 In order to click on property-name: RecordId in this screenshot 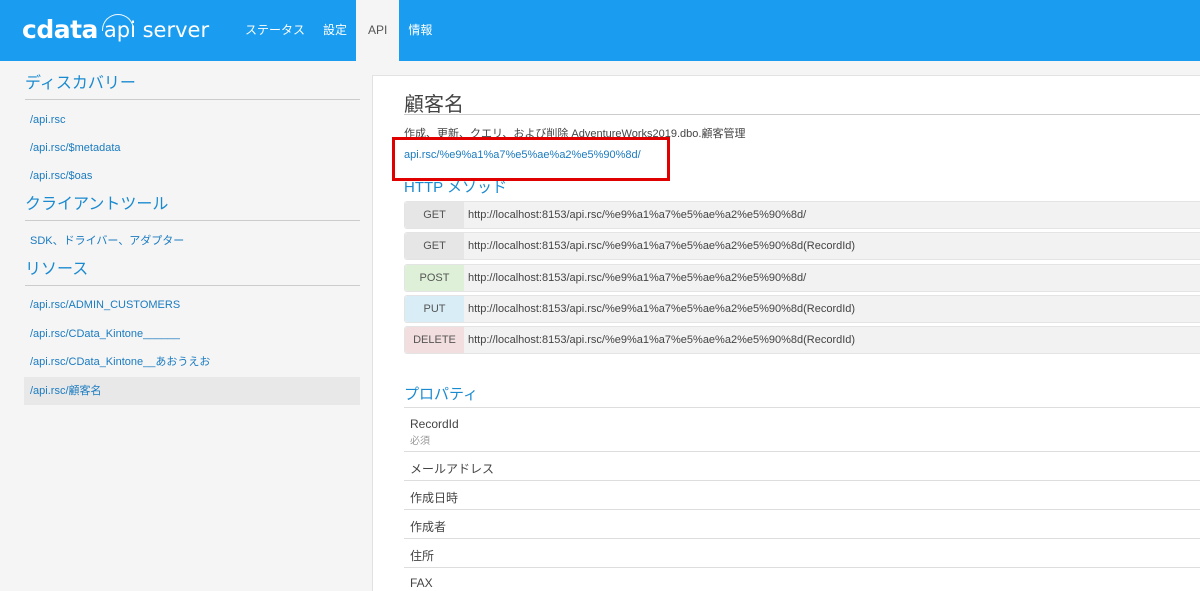, I will do `click(434, 424)`.